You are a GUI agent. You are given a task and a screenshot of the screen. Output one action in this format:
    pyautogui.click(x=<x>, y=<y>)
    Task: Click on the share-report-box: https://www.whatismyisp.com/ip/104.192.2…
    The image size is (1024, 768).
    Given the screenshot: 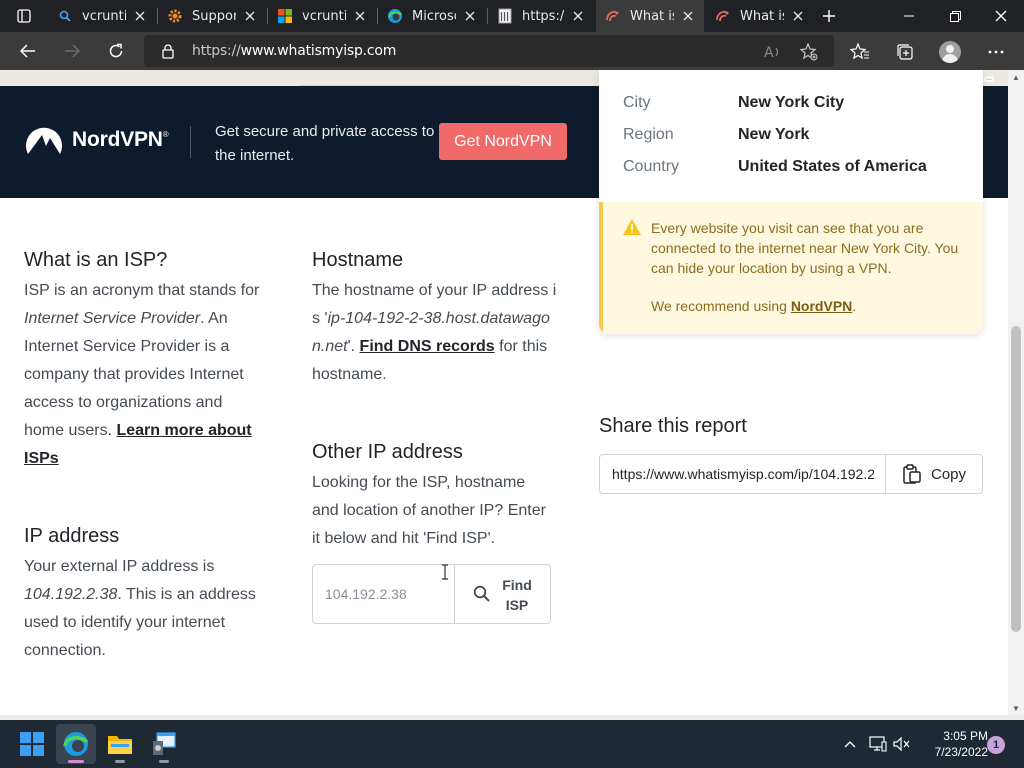 What is the action you would take?
    pyautogui.click(x=791, y=474)
    